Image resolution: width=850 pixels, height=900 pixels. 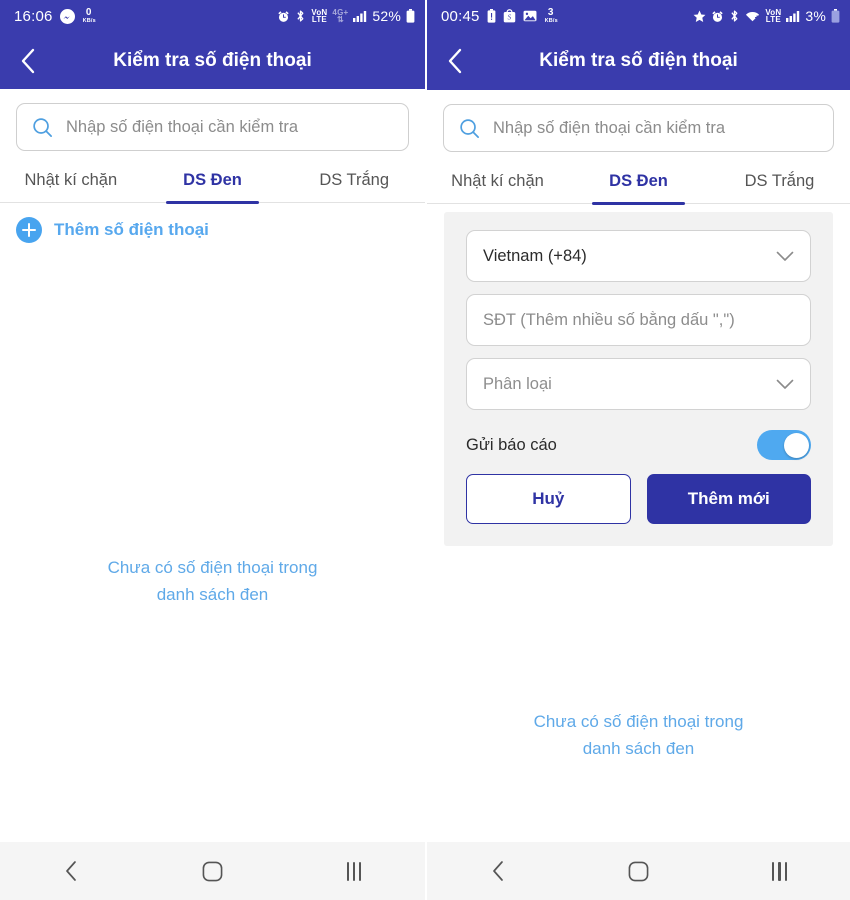 I want to click on left-status-bar: 16:06 0 KB/s VoN LTE 4G+ ⇅ 52%, so click(x=212, y=16).